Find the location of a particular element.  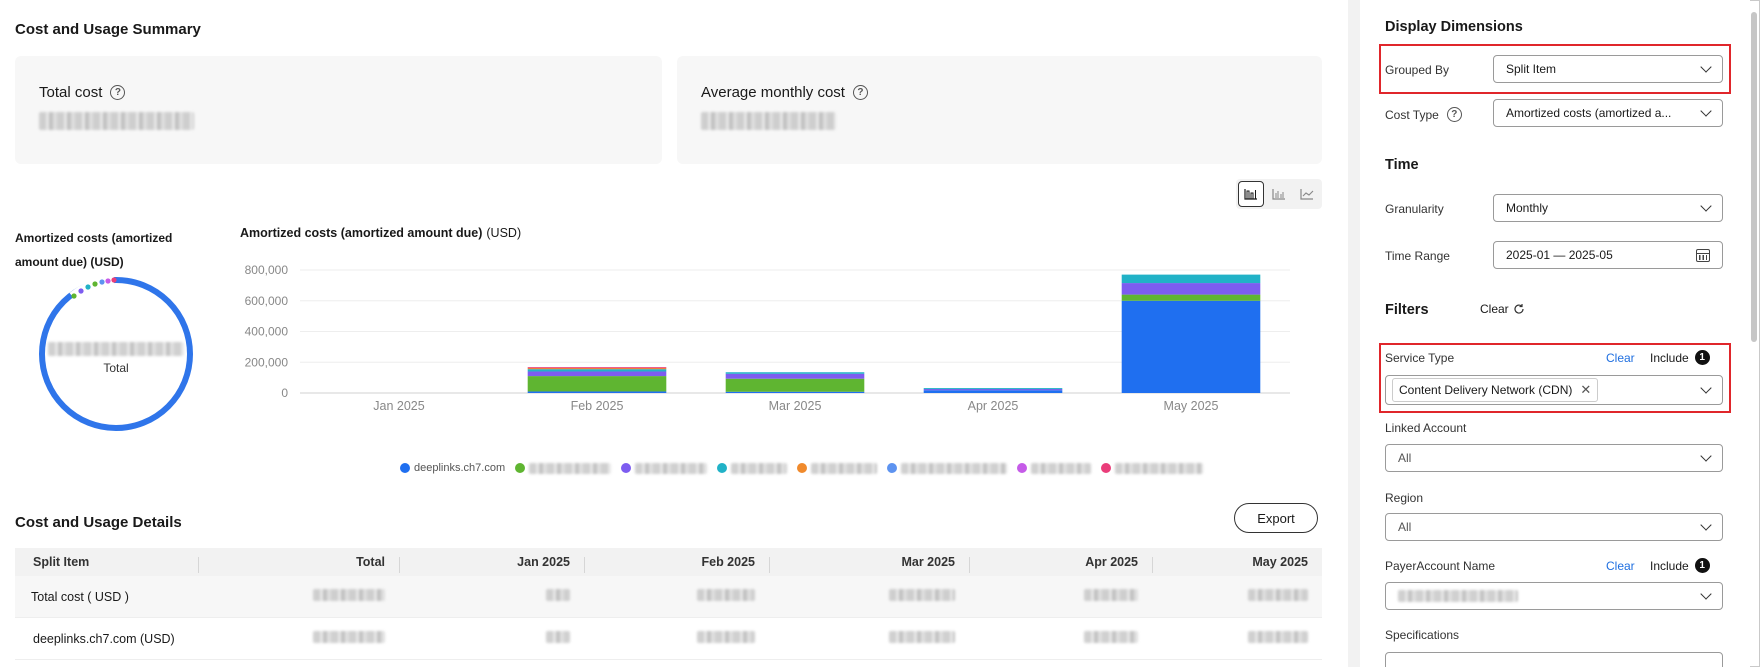

selected-tag: Content Delivery Network (CDN) ✕ is located at coordinates (1495, 390).